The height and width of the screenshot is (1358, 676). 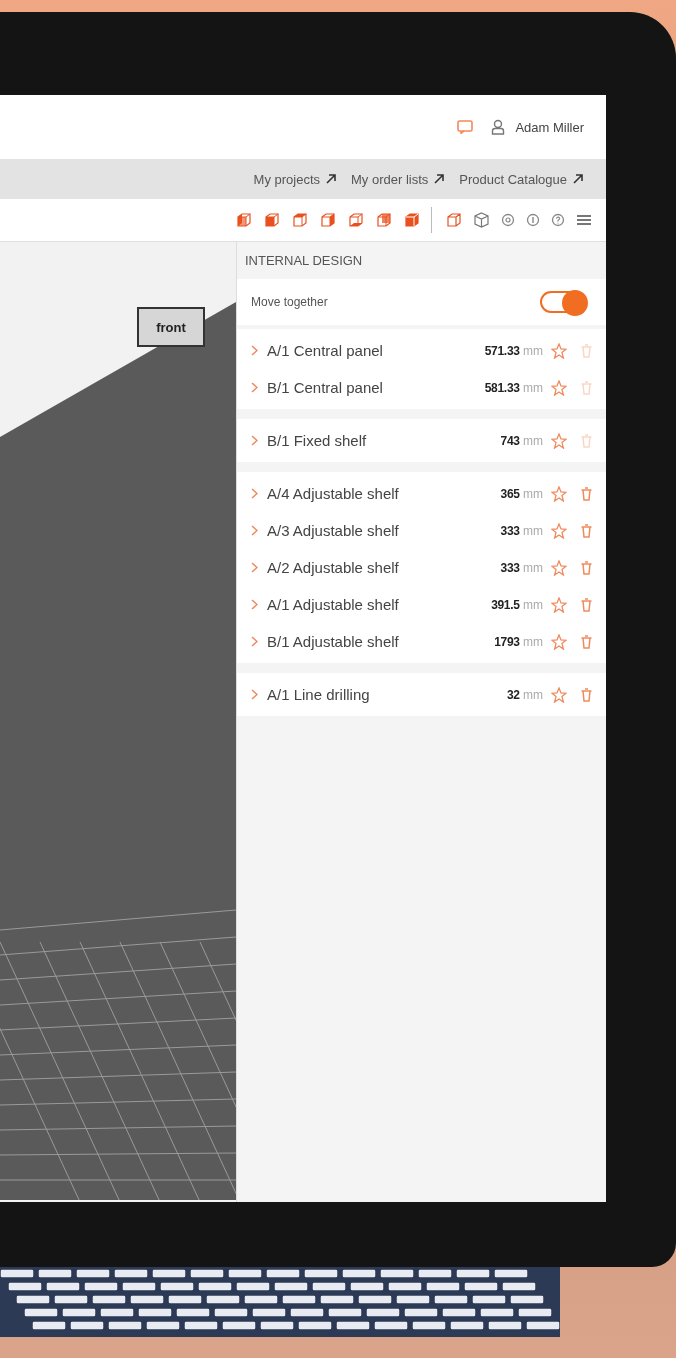 I want to click on measurement: 32 mm, so click(x=524, y=694).